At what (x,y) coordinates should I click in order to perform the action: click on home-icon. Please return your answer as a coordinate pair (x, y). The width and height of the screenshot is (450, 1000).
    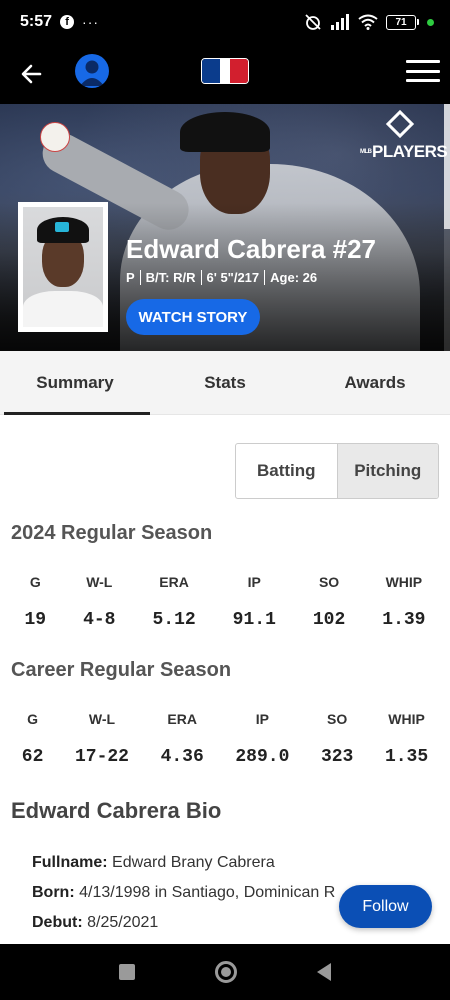
    Looking at the image, I should click on (226, 972).